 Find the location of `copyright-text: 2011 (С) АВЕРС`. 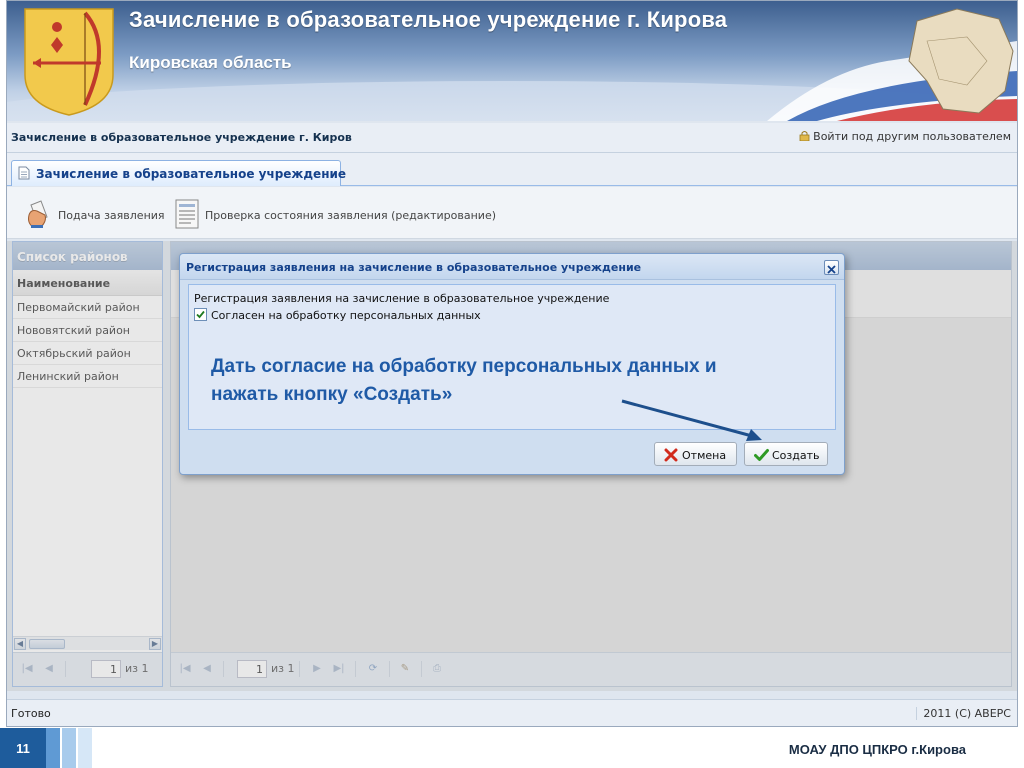

copyright-text: 2011 (С) АВЕРС is located at coordinates (963, 713).